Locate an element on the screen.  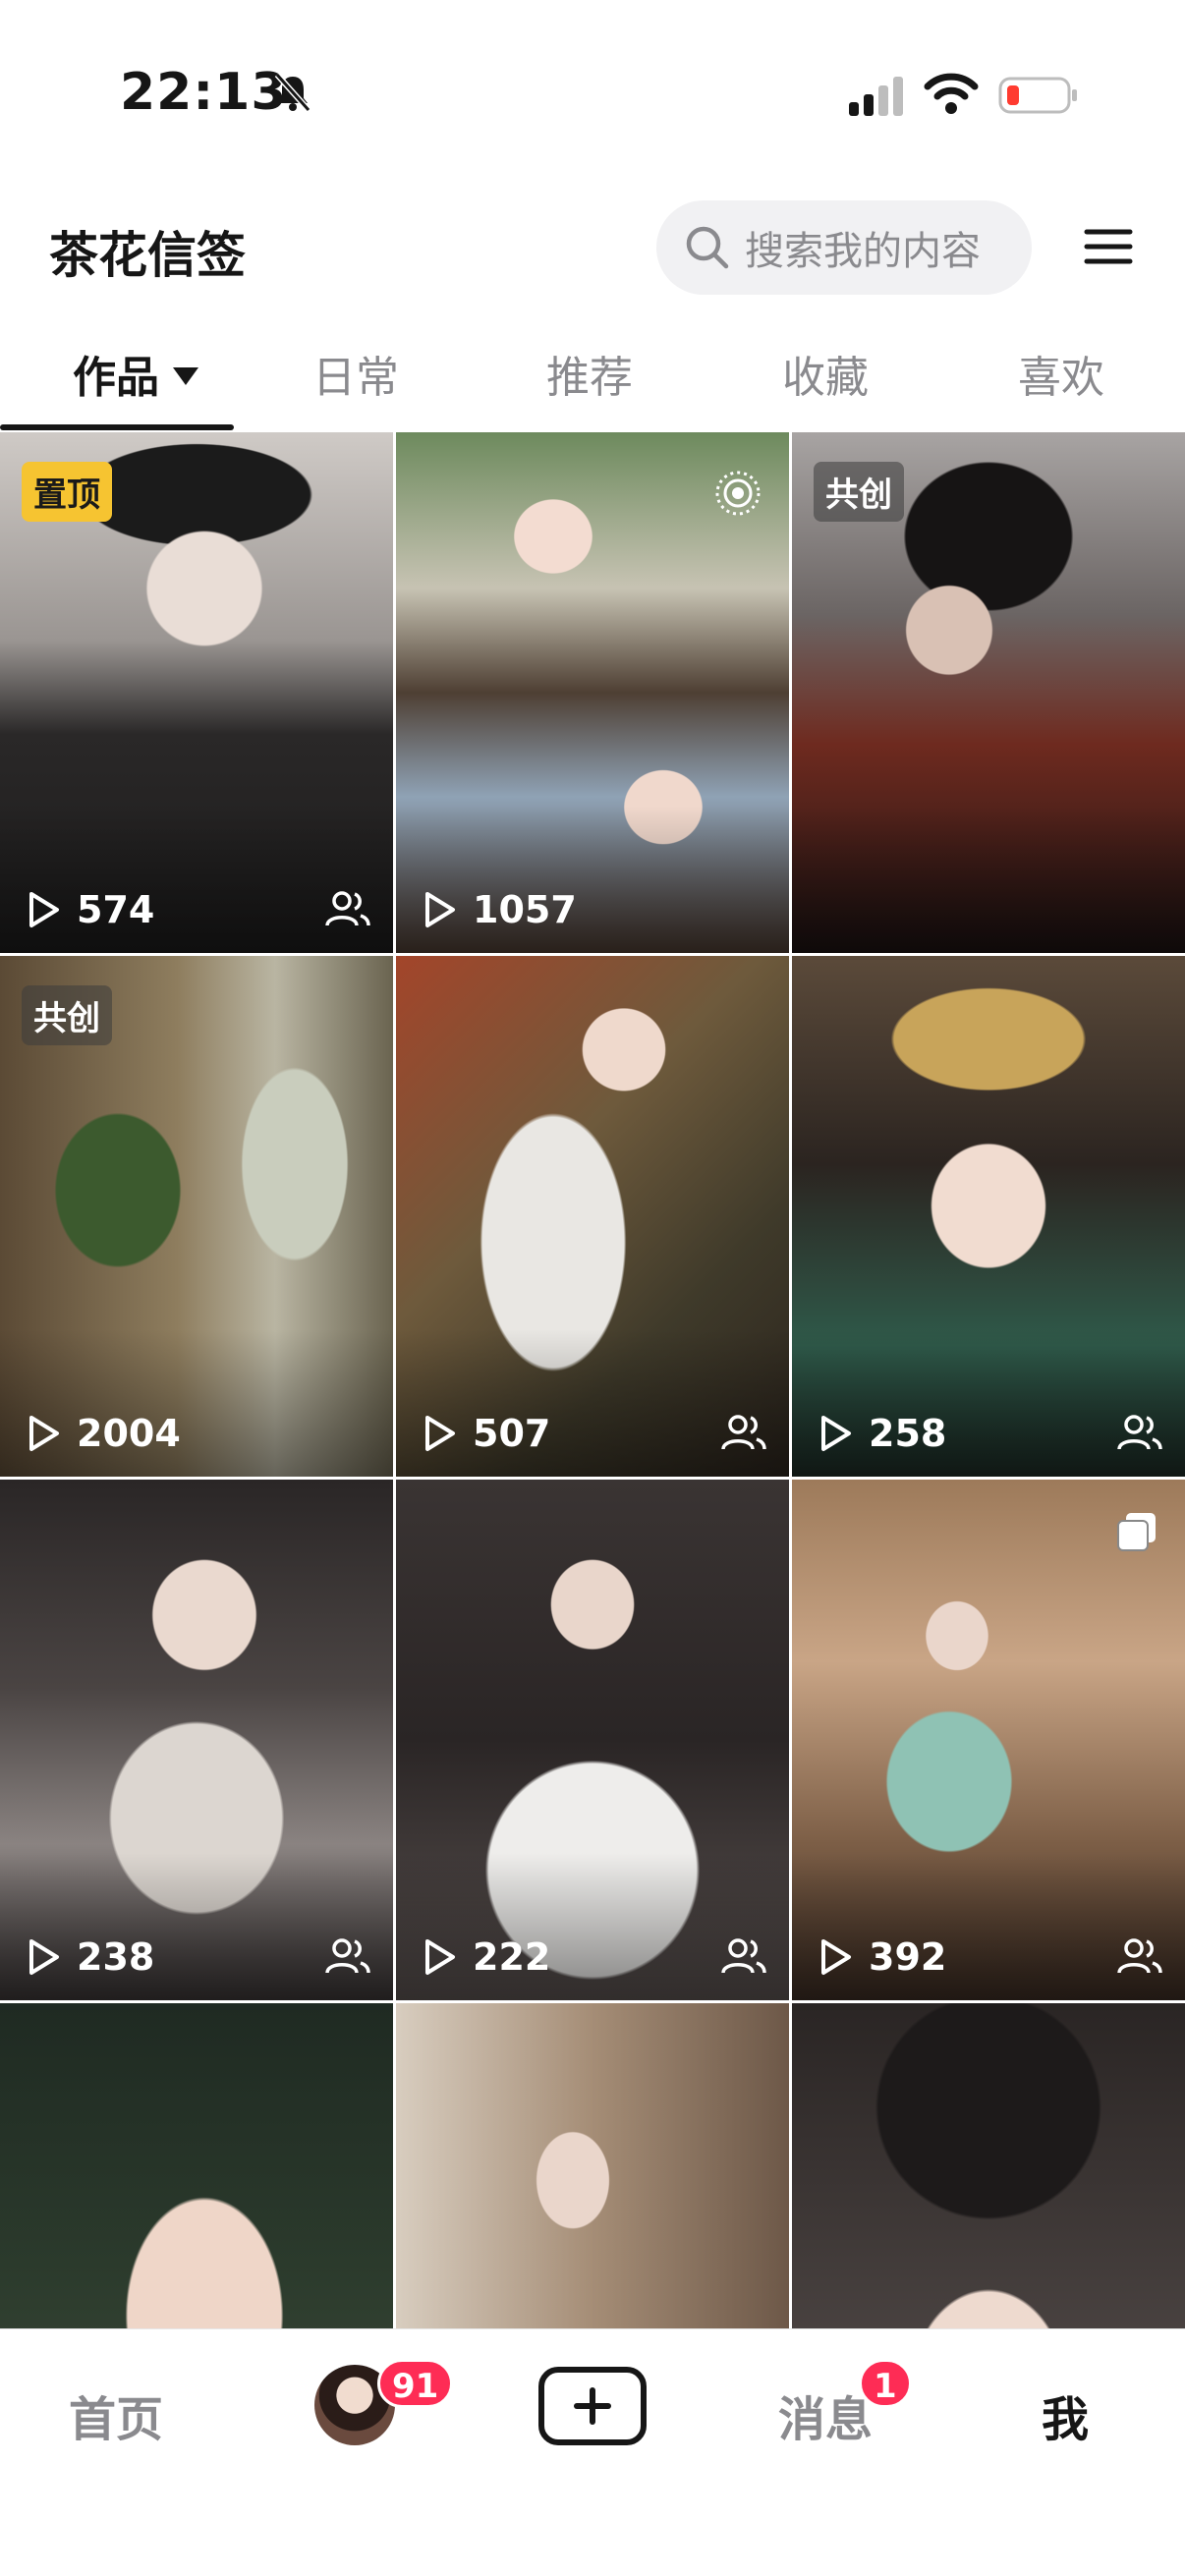
nav-home: 首页 is located at coordinates (116, 2414).